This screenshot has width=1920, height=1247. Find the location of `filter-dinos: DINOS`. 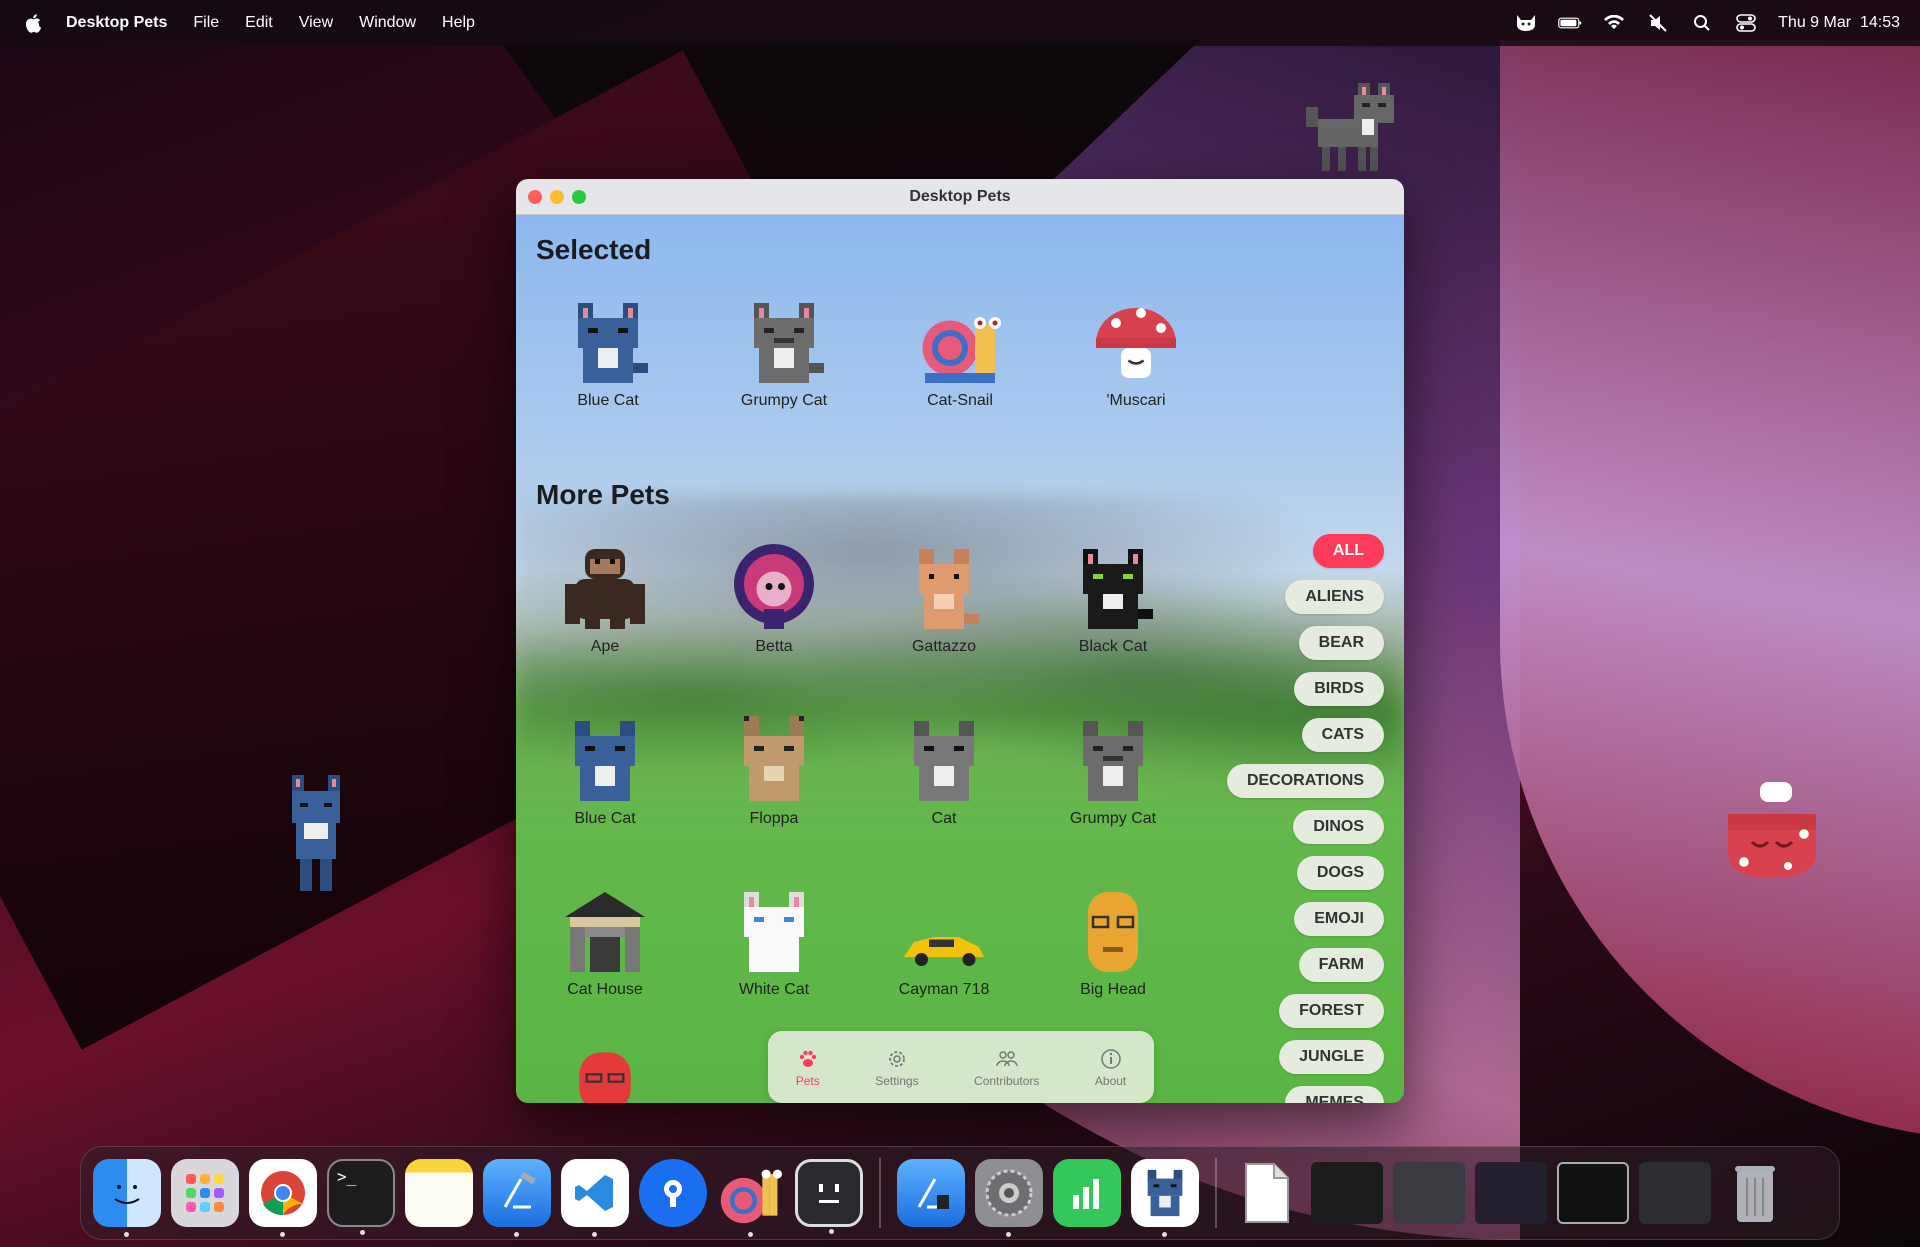

filter-dinos: DINOS is located at coordinates (1338, 827).